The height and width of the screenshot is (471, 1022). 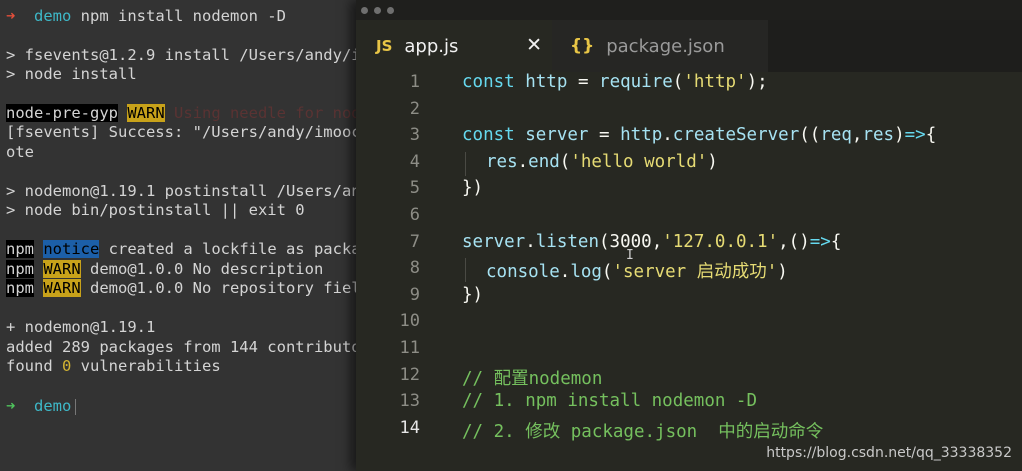 What do you see at coordinates (736, 135) in the screenshot?
I see `function-name: createServer` at bounding box center [736, 135].